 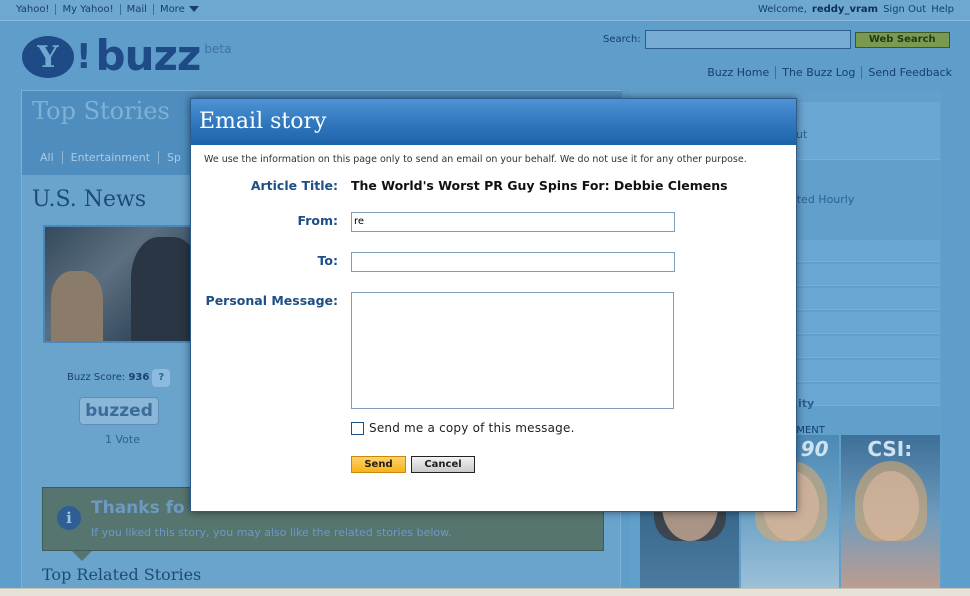 What do you see at coordinates (138, 508) in the screenshot?
I see `thanks-title: Thanks fo` at bounding box center [138, 508].